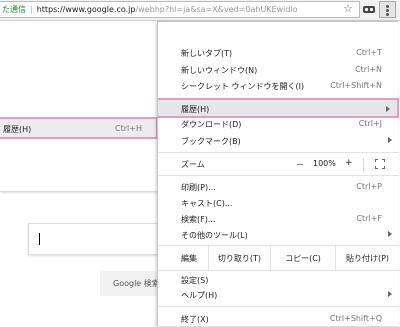  Describe the element at coordinates (128, 128) in the screenshot. I see `submenu-history-shortcut: Ctrl+H` at that location.